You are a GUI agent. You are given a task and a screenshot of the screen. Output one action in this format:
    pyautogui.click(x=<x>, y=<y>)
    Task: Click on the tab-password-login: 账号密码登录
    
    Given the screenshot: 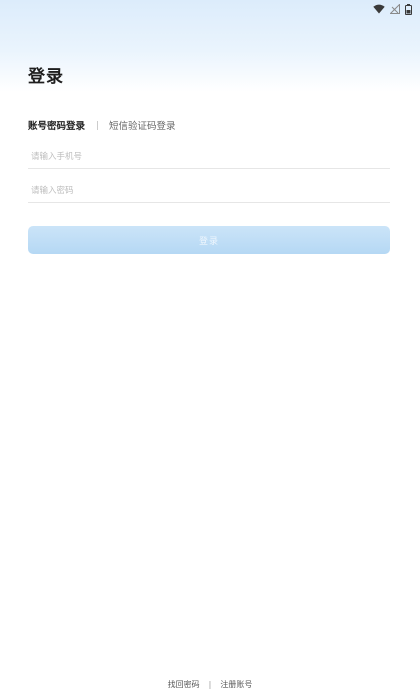 What is the action you would take?
    pyautogui.click(x=56, y=125)
    